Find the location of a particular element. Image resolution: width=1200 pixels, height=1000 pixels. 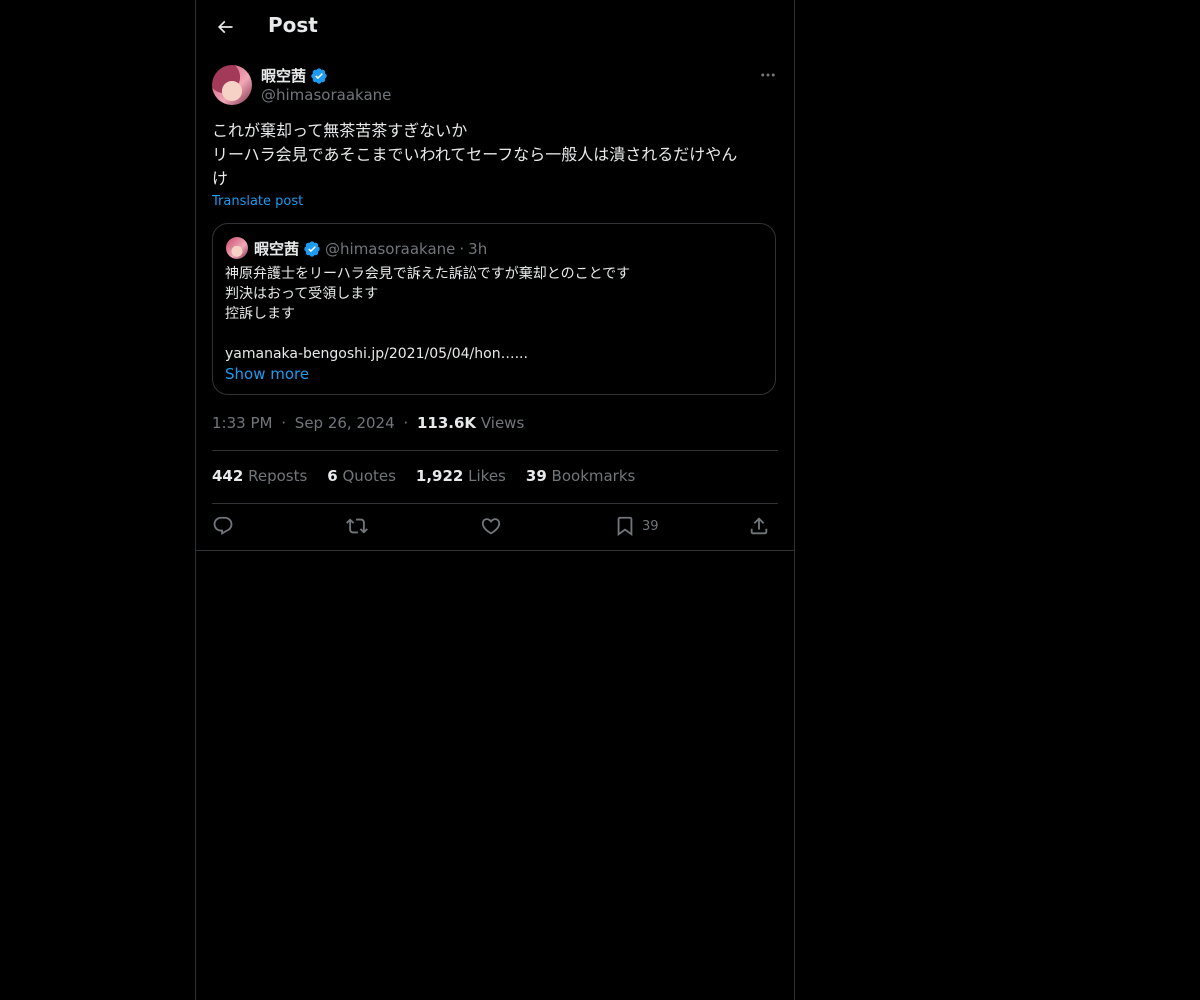

post-text-line: け is located at coordinates (220, 178).